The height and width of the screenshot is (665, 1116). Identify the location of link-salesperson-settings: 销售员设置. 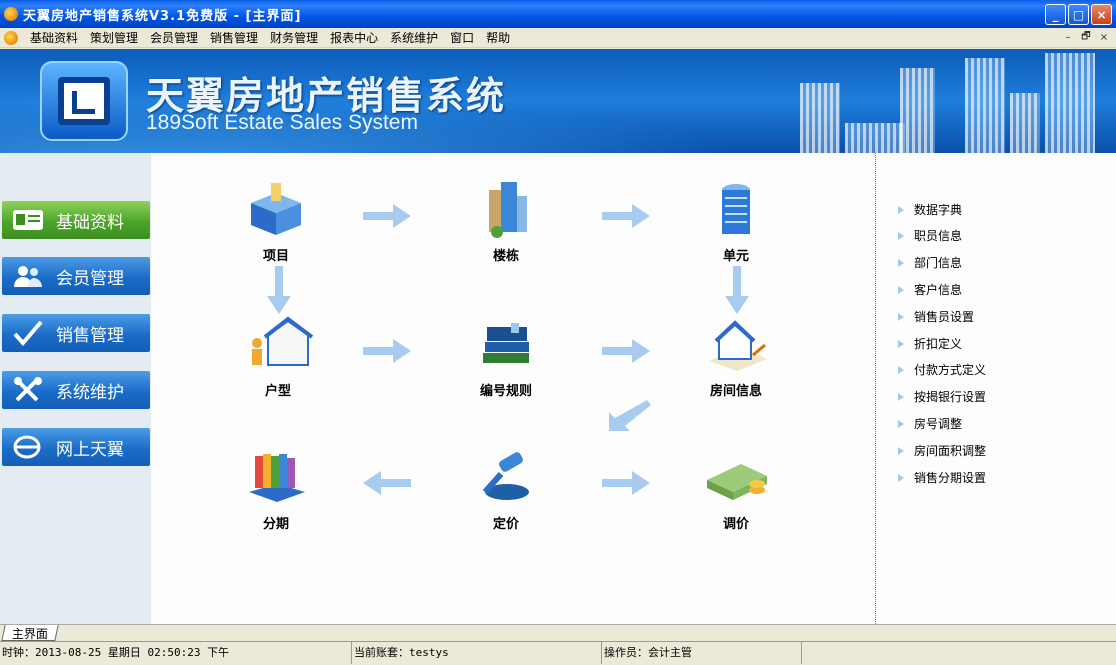
(936, 316).